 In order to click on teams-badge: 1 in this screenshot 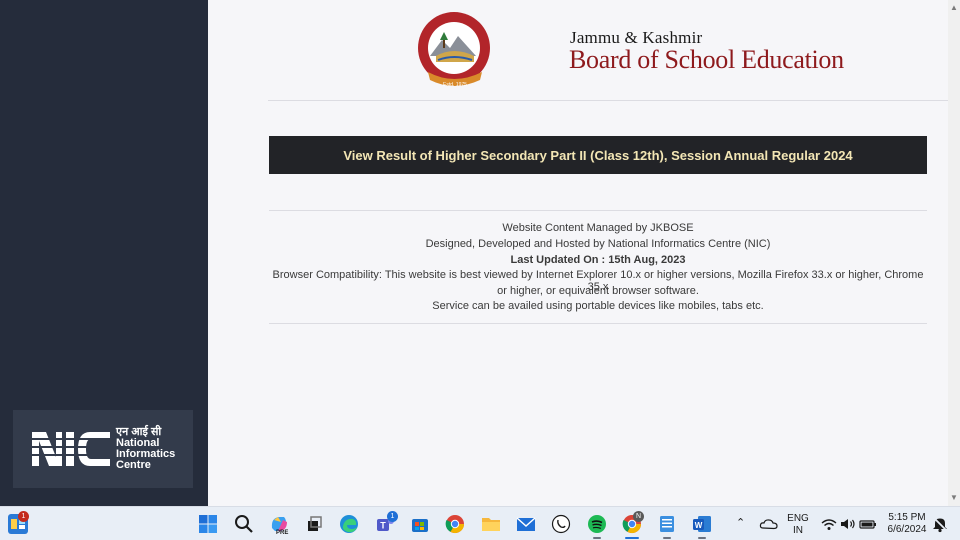, I will do `click(392, 516)`.